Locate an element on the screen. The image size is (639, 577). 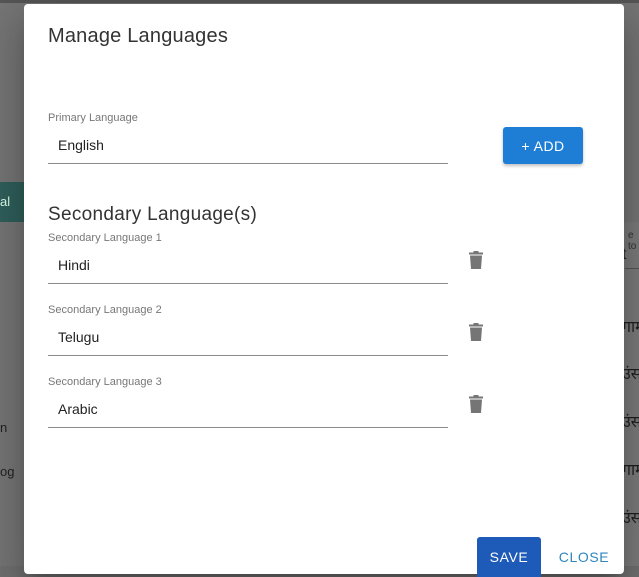
background-right-underline is located at coordinates (632, 268).